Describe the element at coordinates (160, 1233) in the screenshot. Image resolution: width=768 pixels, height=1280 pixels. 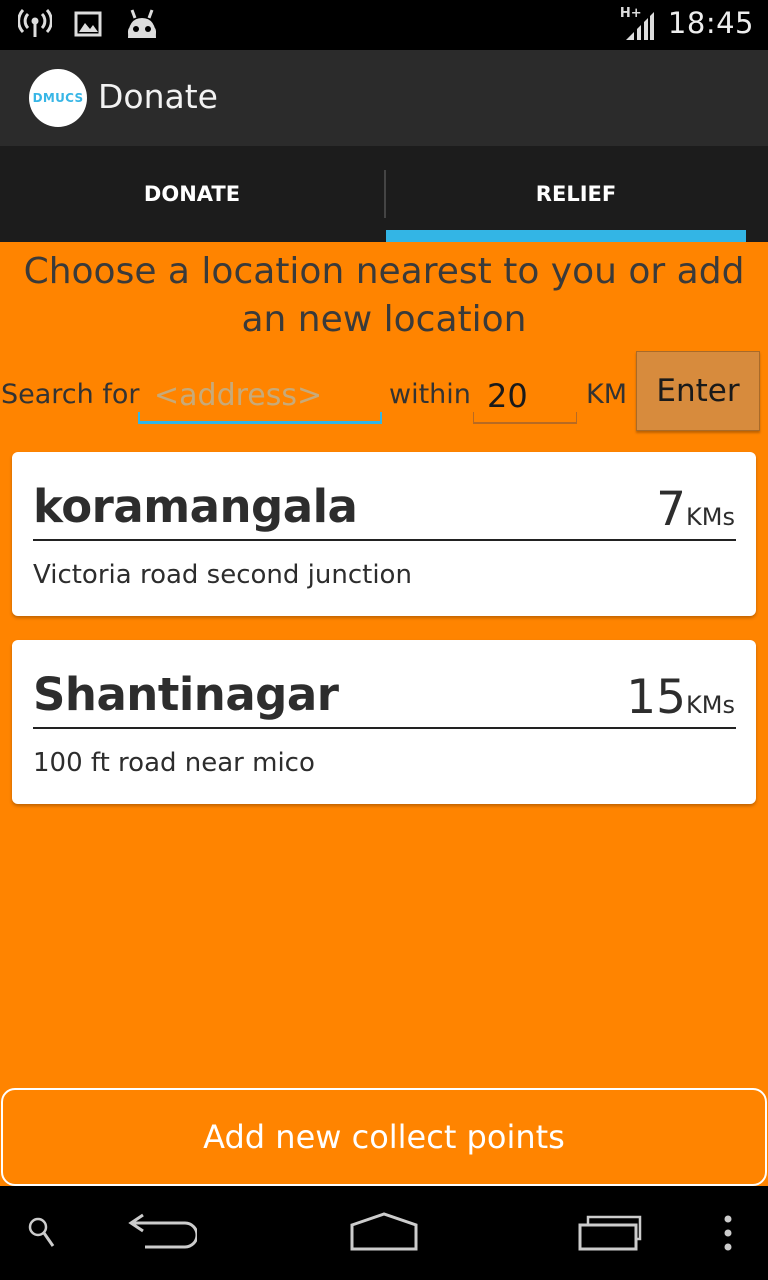
I see `back-icon` at that location.